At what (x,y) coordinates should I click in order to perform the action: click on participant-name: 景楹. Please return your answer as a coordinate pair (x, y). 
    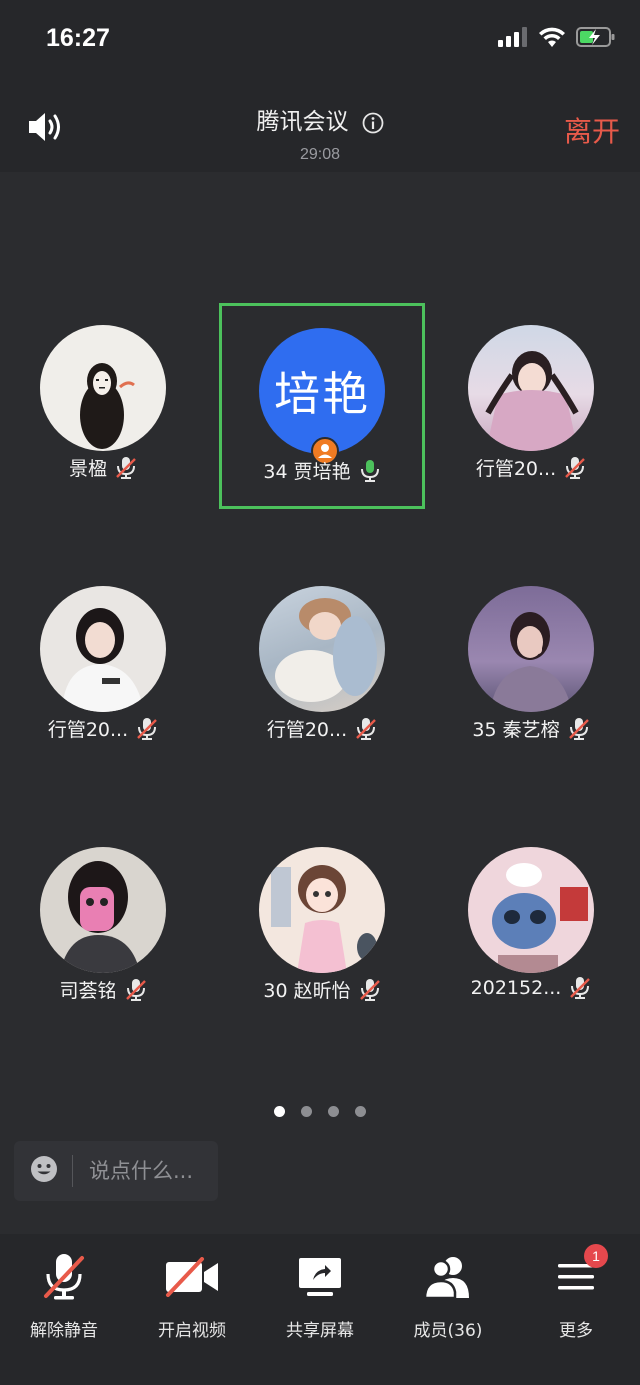
    Looking at the image, I should click on (87, 469).